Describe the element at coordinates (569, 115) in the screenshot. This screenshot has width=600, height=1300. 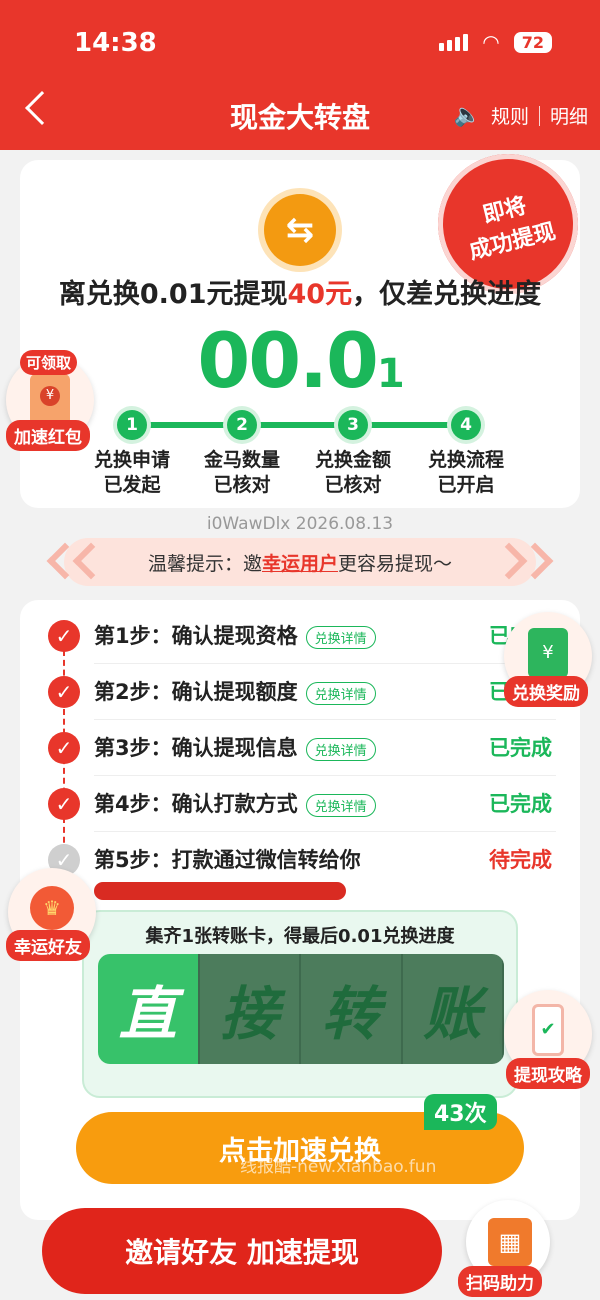
I see `details-link: 明细` at that location.